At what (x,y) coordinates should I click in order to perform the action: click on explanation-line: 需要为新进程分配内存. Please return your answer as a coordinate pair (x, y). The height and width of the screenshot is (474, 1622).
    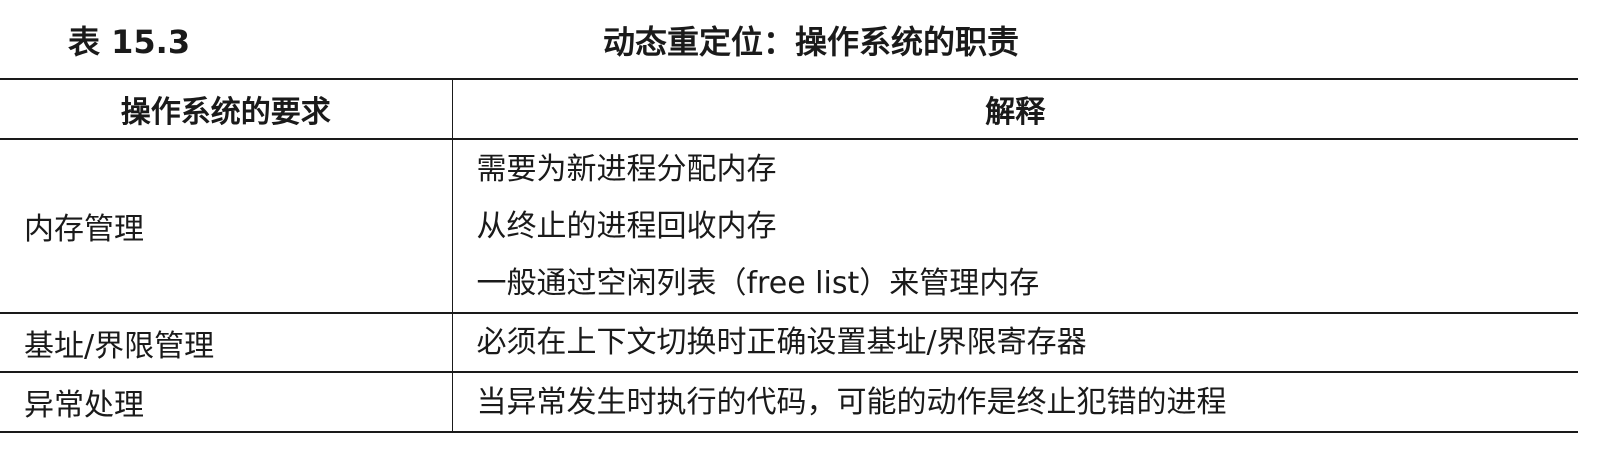
    Looking at the image, I should click on (626, 169).